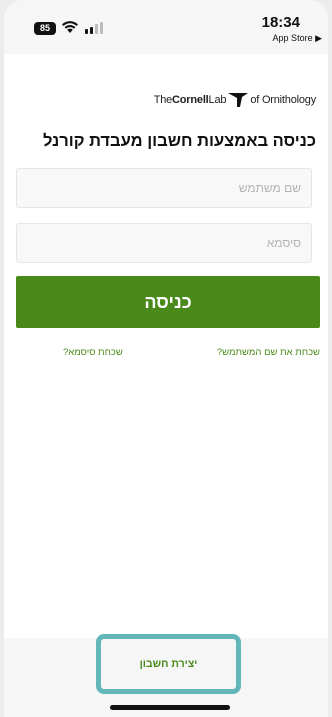 The width and height of the screenshot is (332, 717). What do you see at coordinates (238, 100) in the screenshot?
I see `bird-logo-icon` at bounding box center [238, 100].